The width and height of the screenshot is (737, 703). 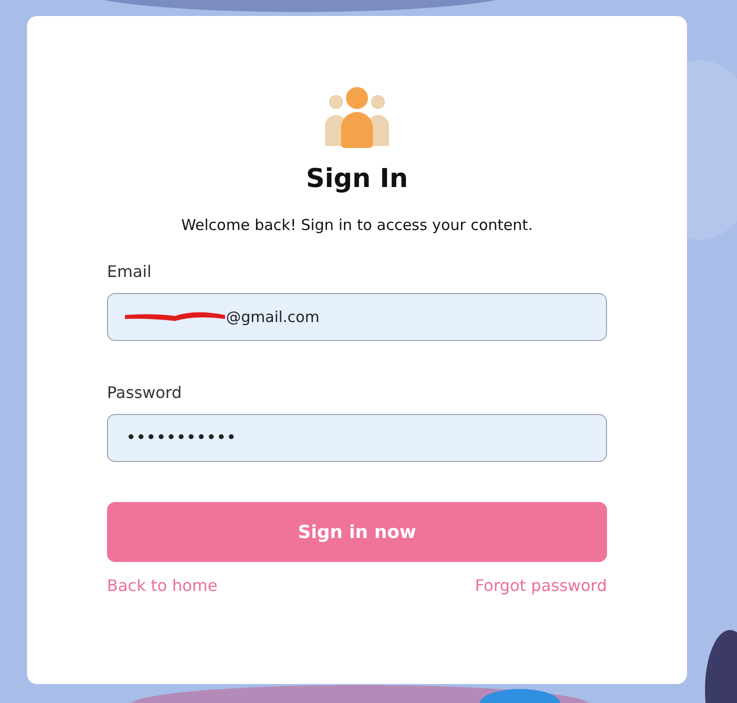 What do you see at coordinates (162, 585) in the screenshot?
I see `back-home-link: Back to home` at bounding box center [162, 585].